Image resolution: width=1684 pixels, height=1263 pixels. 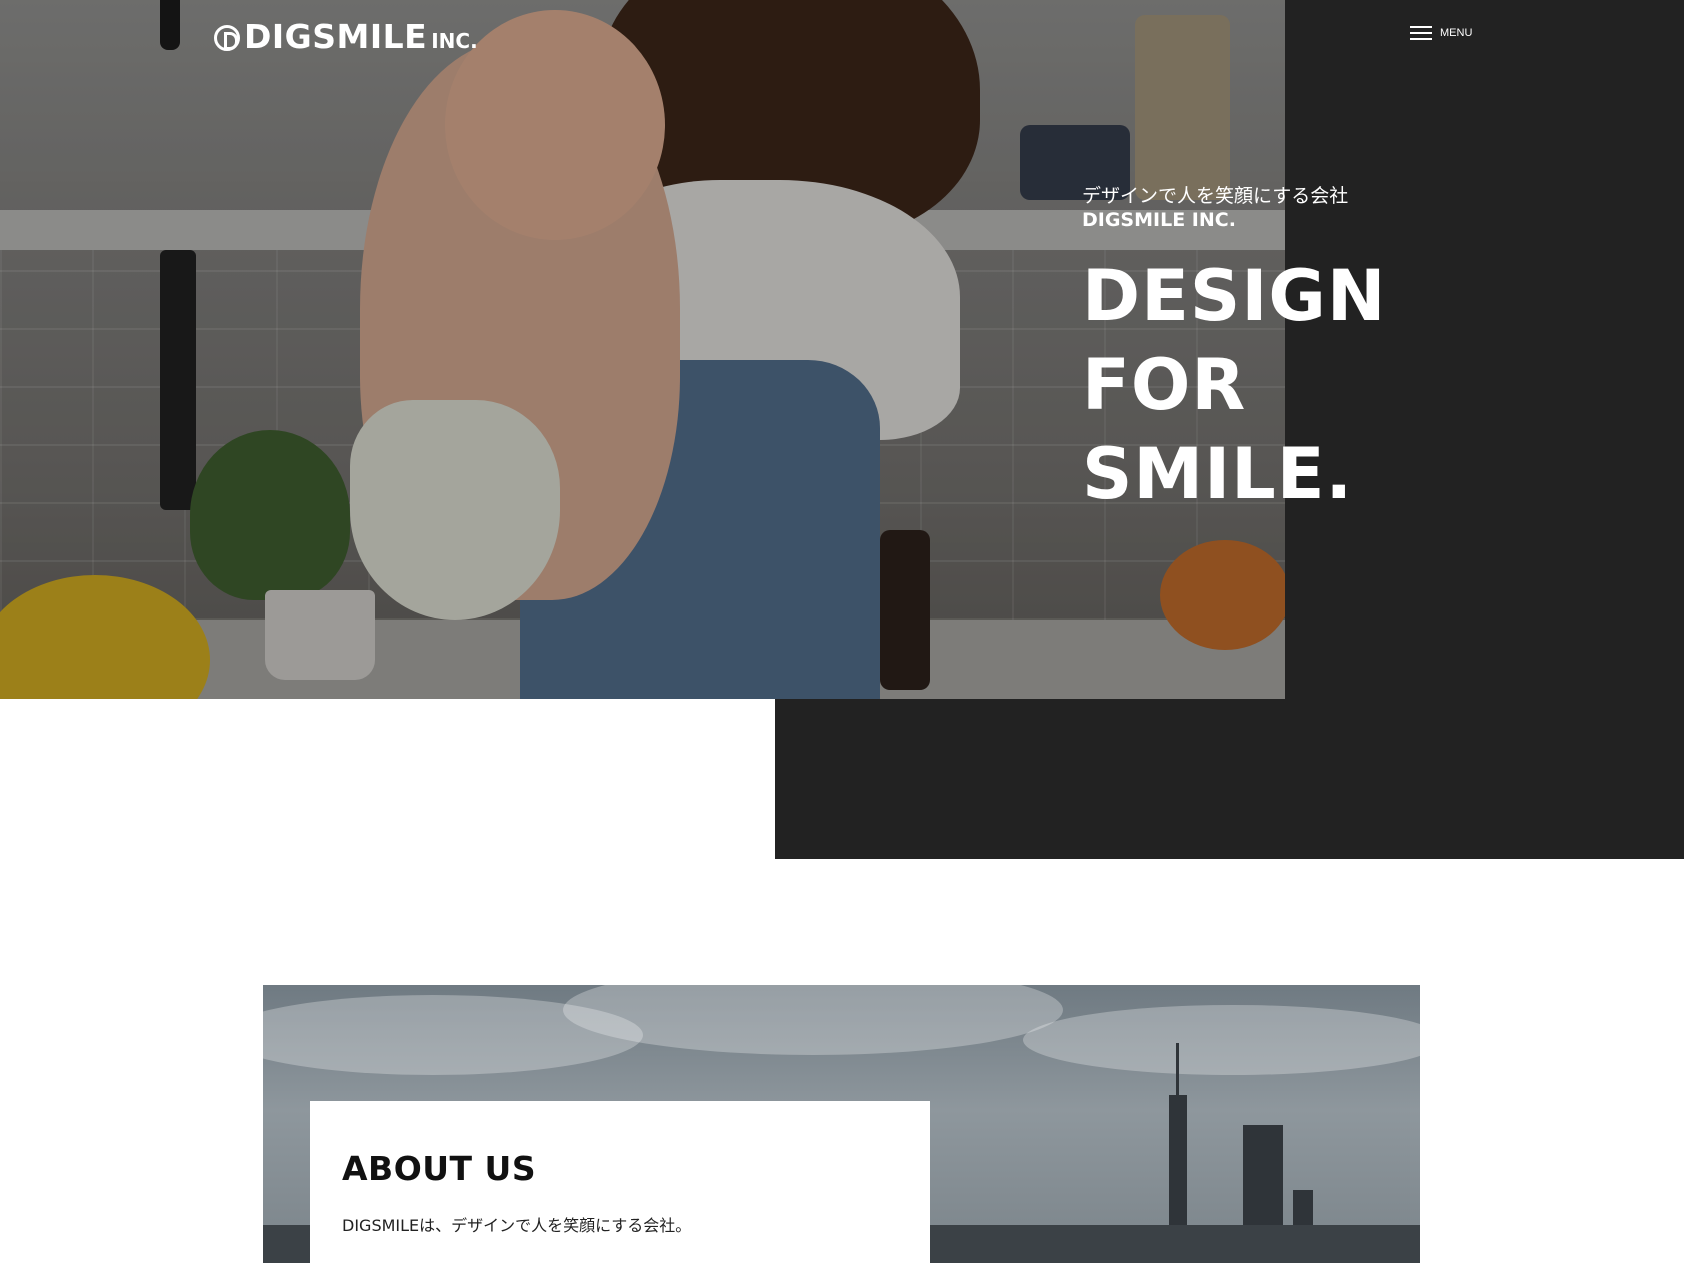 I want to click on logo-name: DIGSMILE, so click(x=336, y=36).